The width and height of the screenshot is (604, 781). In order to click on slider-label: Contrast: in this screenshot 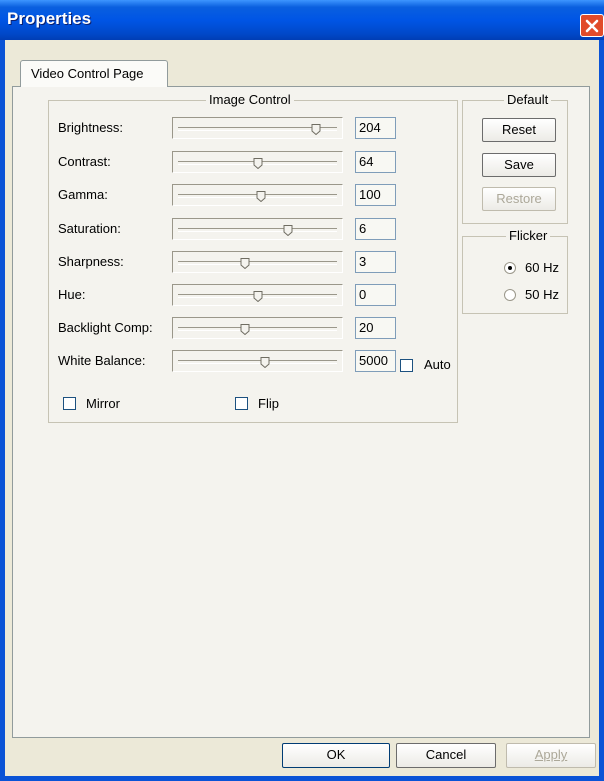, I will do `click(84, 161)`.